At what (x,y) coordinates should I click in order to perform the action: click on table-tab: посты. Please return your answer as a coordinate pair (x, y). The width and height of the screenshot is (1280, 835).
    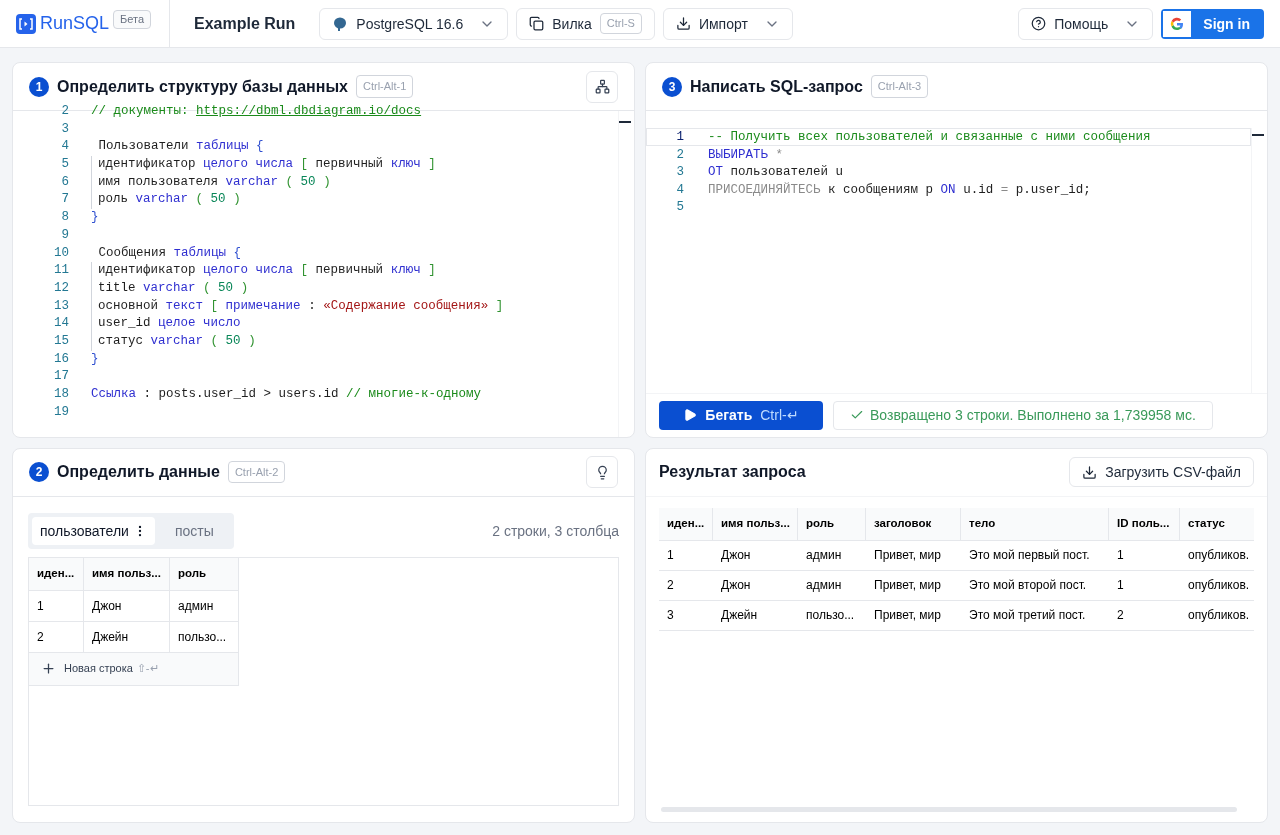
    Looking at the image, I should click on (194, 530).